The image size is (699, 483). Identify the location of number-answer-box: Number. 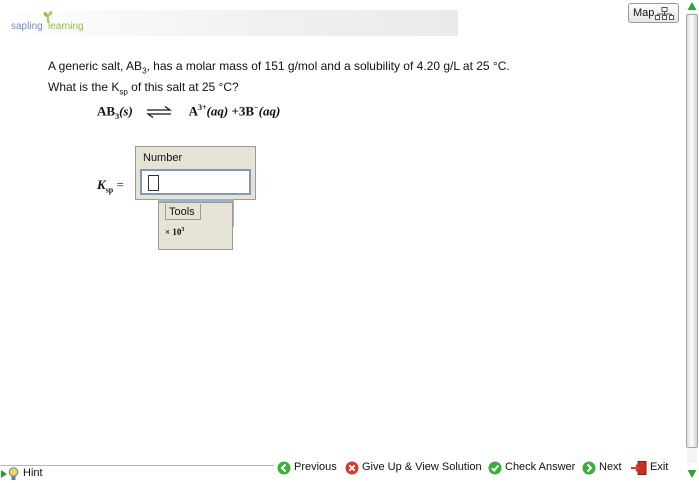
(195, 173).